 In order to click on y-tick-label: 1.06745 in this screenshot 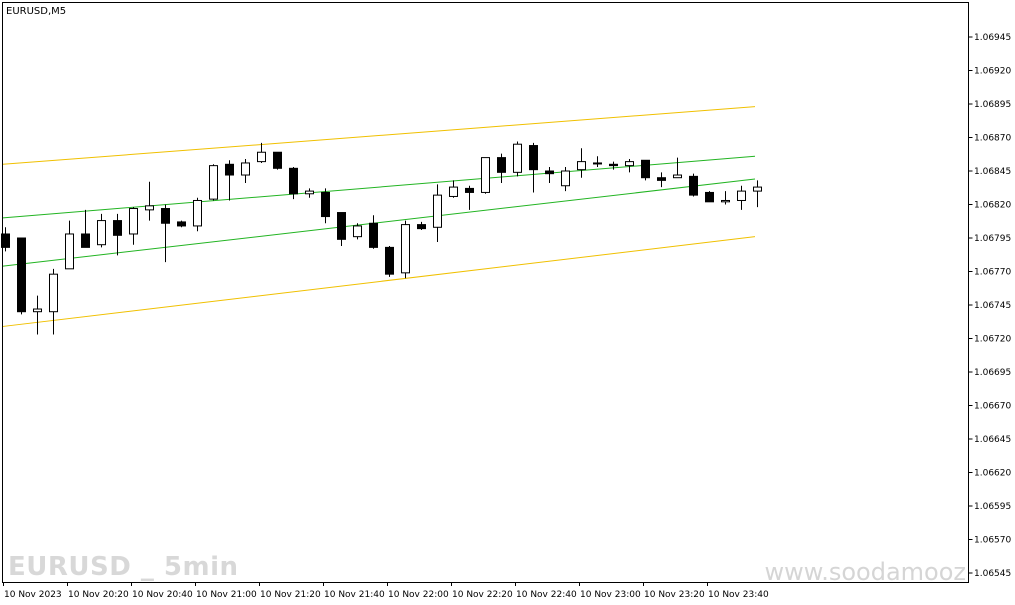, I will do `click(992, 306)`.